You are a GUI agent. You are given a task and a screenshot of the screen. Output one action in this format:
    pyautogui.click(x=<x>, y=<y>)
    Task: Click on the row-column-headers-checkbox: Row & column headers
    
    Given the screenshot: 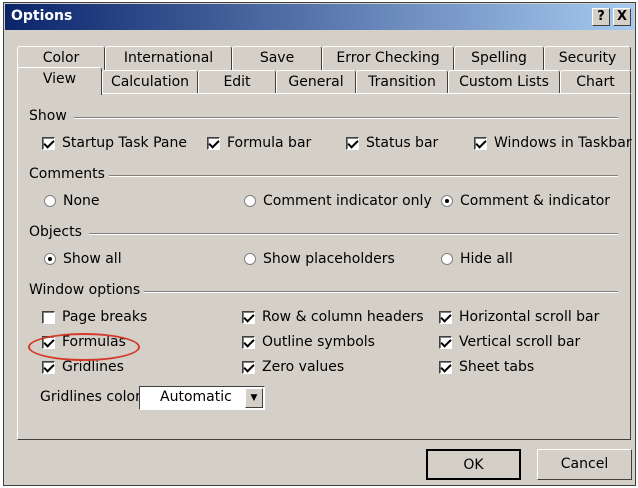 What is the action you would take?
    pyautogui.click(x=333, y=317)
    